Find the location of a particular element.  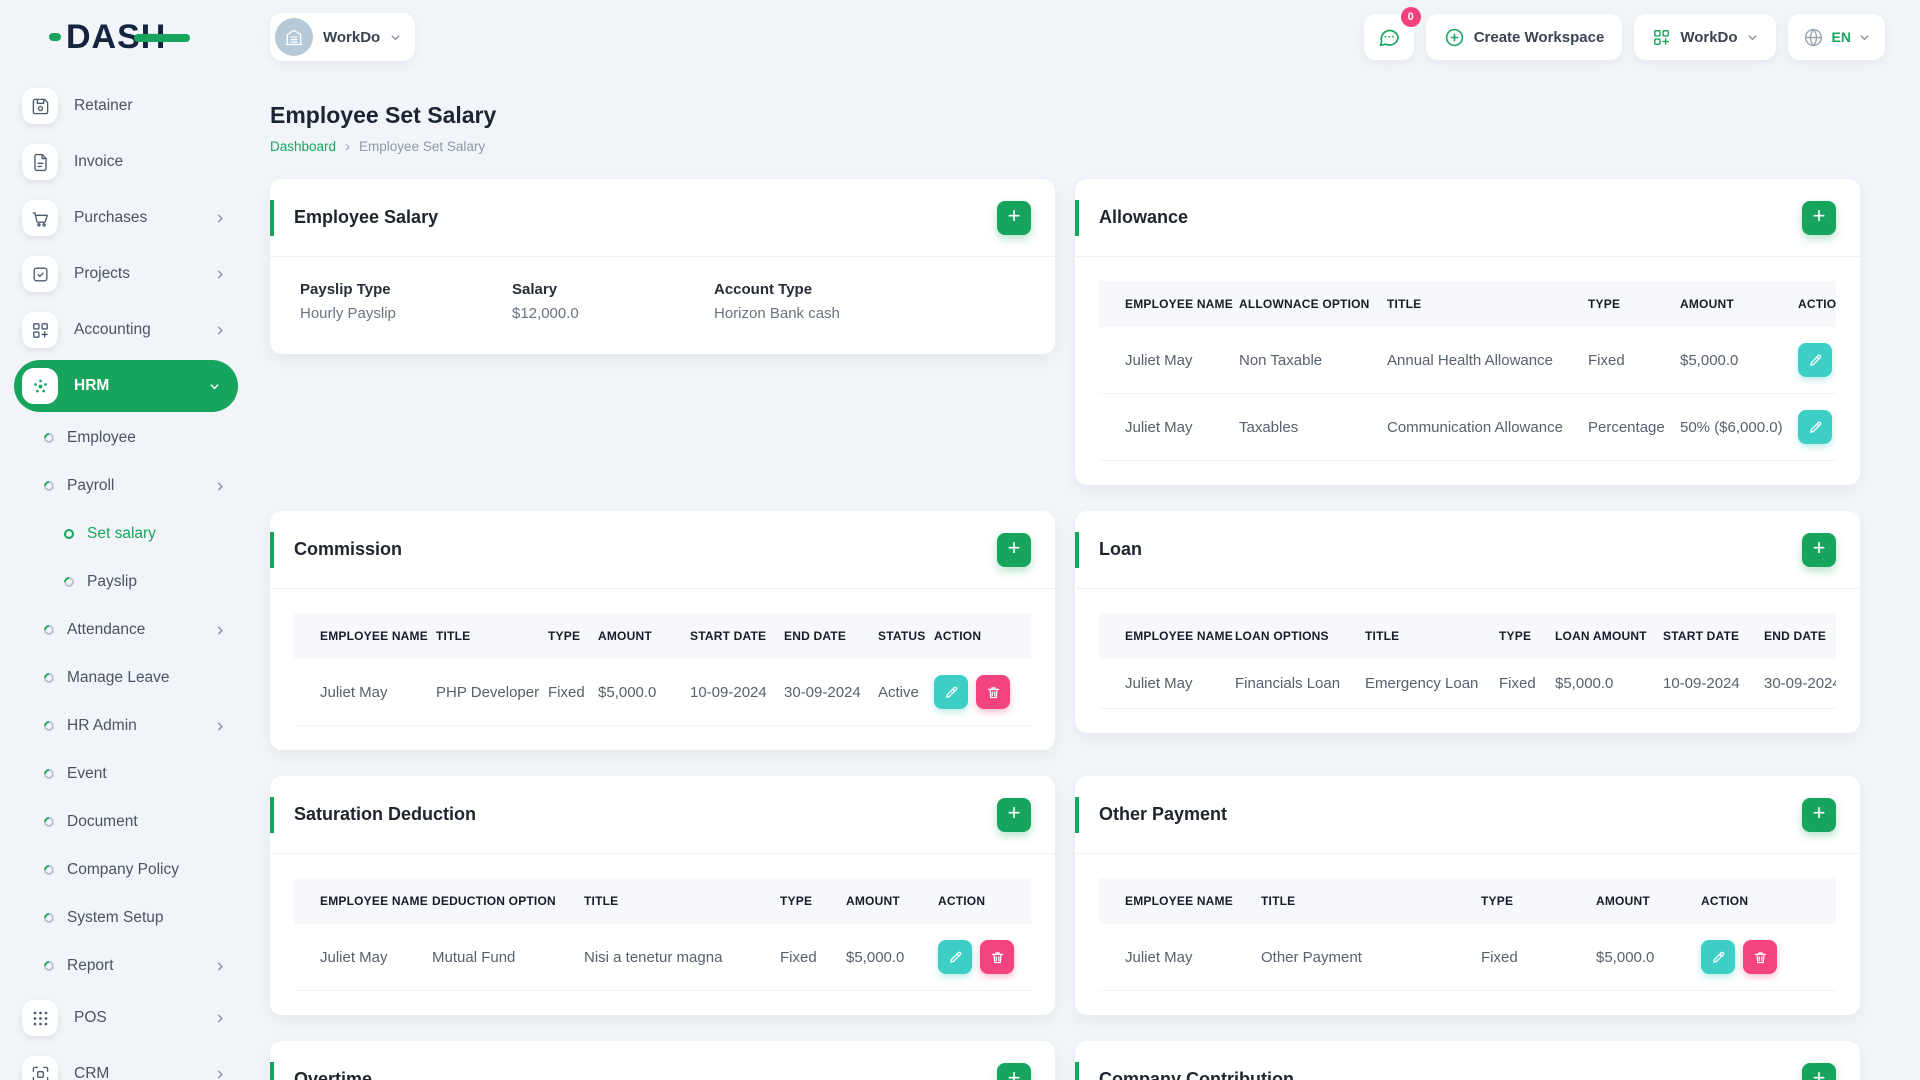

sidebar-item-hr-admin: HR Admin is located at coordinates (125, 726).